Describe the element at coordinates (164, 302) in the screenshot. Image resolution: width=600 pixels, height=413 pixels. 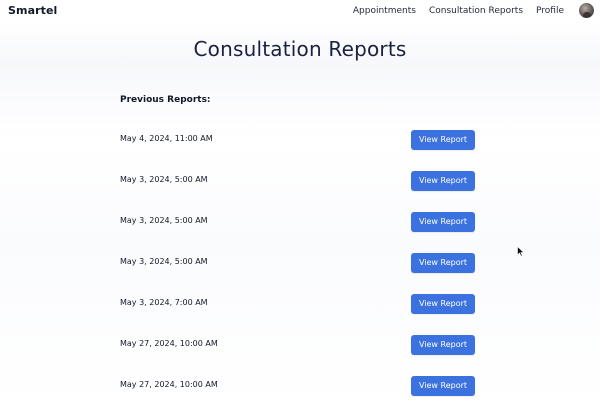
I see `report-date: May 3, 2024, 7:00 AM` at that location.